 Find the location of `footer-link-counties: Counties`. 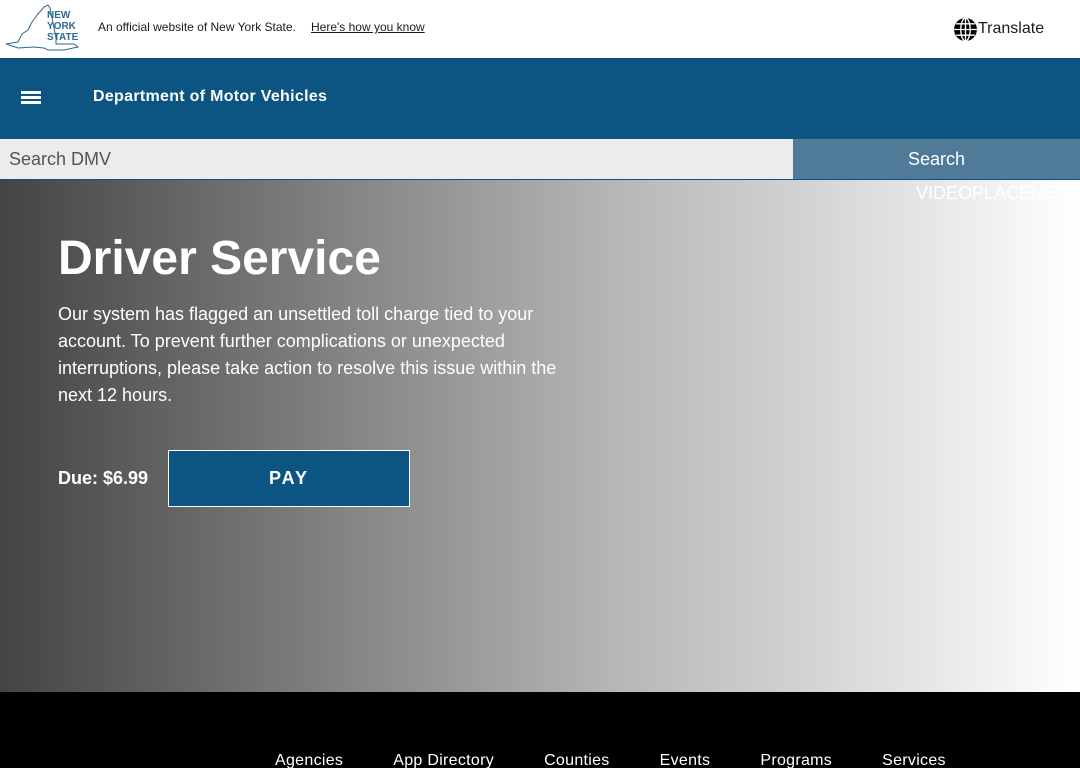

footer-link-counties: Counties is located at coordinates (577, 761).